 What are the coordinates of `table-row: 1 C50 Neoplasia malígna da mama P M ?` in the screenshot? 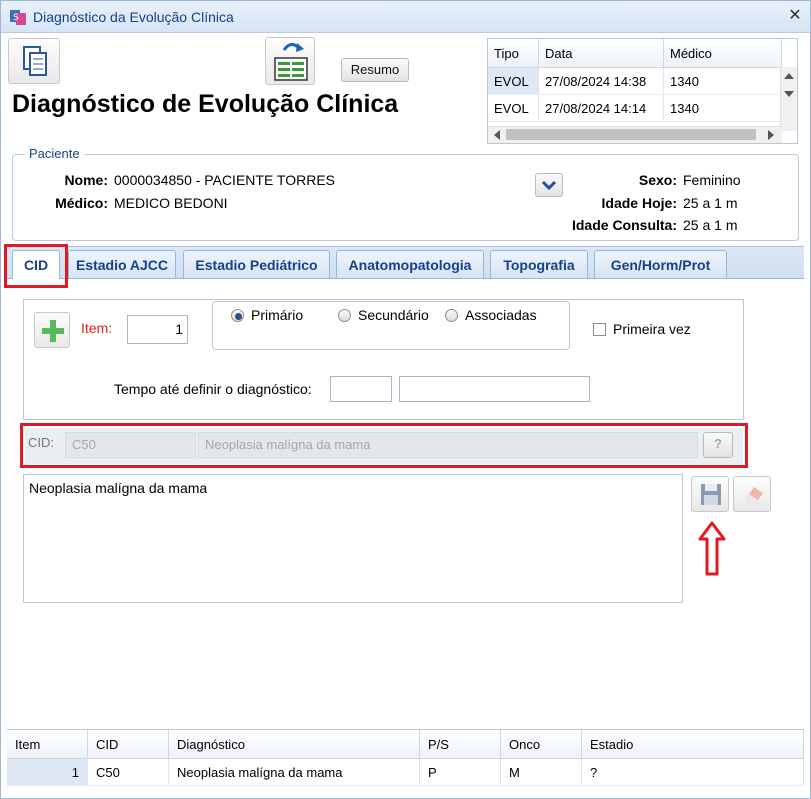 It's located at (405, 772).